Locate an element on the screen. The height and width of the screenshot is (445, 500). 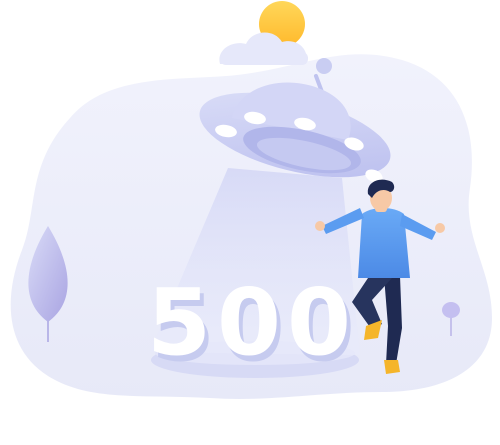
error-code-text: 500 is located at coordinates (252, 322).